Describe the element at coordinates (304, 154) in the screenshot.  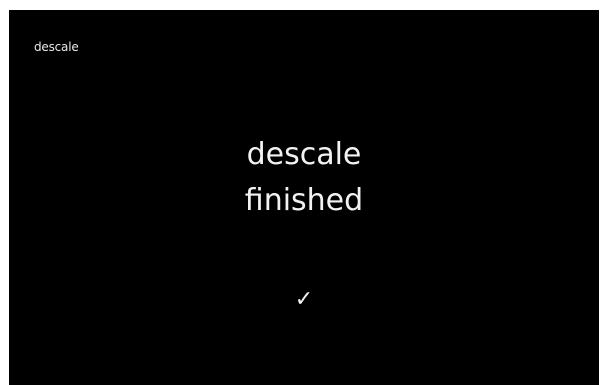
I see `status-message-line-1: descale` at that location.